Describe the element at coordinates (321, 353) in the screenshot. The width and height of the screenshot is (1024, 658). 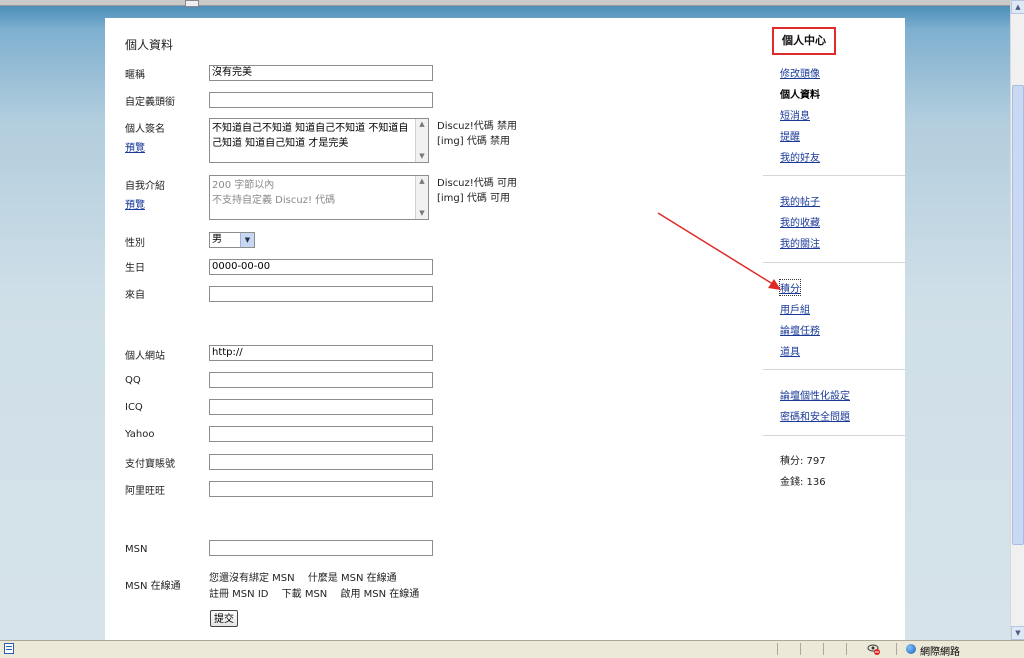
I see `website-input: http://` at that location.